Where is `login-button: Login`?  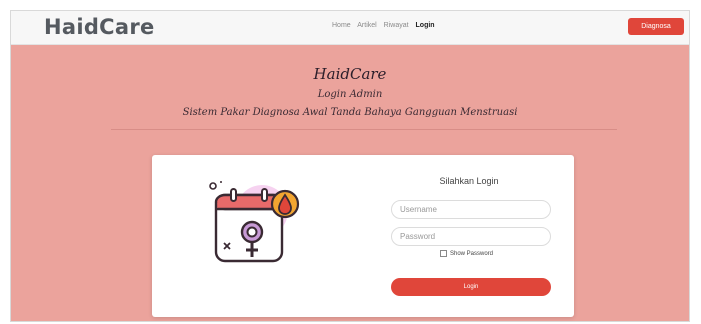
login-button: Login is located at coordinates (471, 287).